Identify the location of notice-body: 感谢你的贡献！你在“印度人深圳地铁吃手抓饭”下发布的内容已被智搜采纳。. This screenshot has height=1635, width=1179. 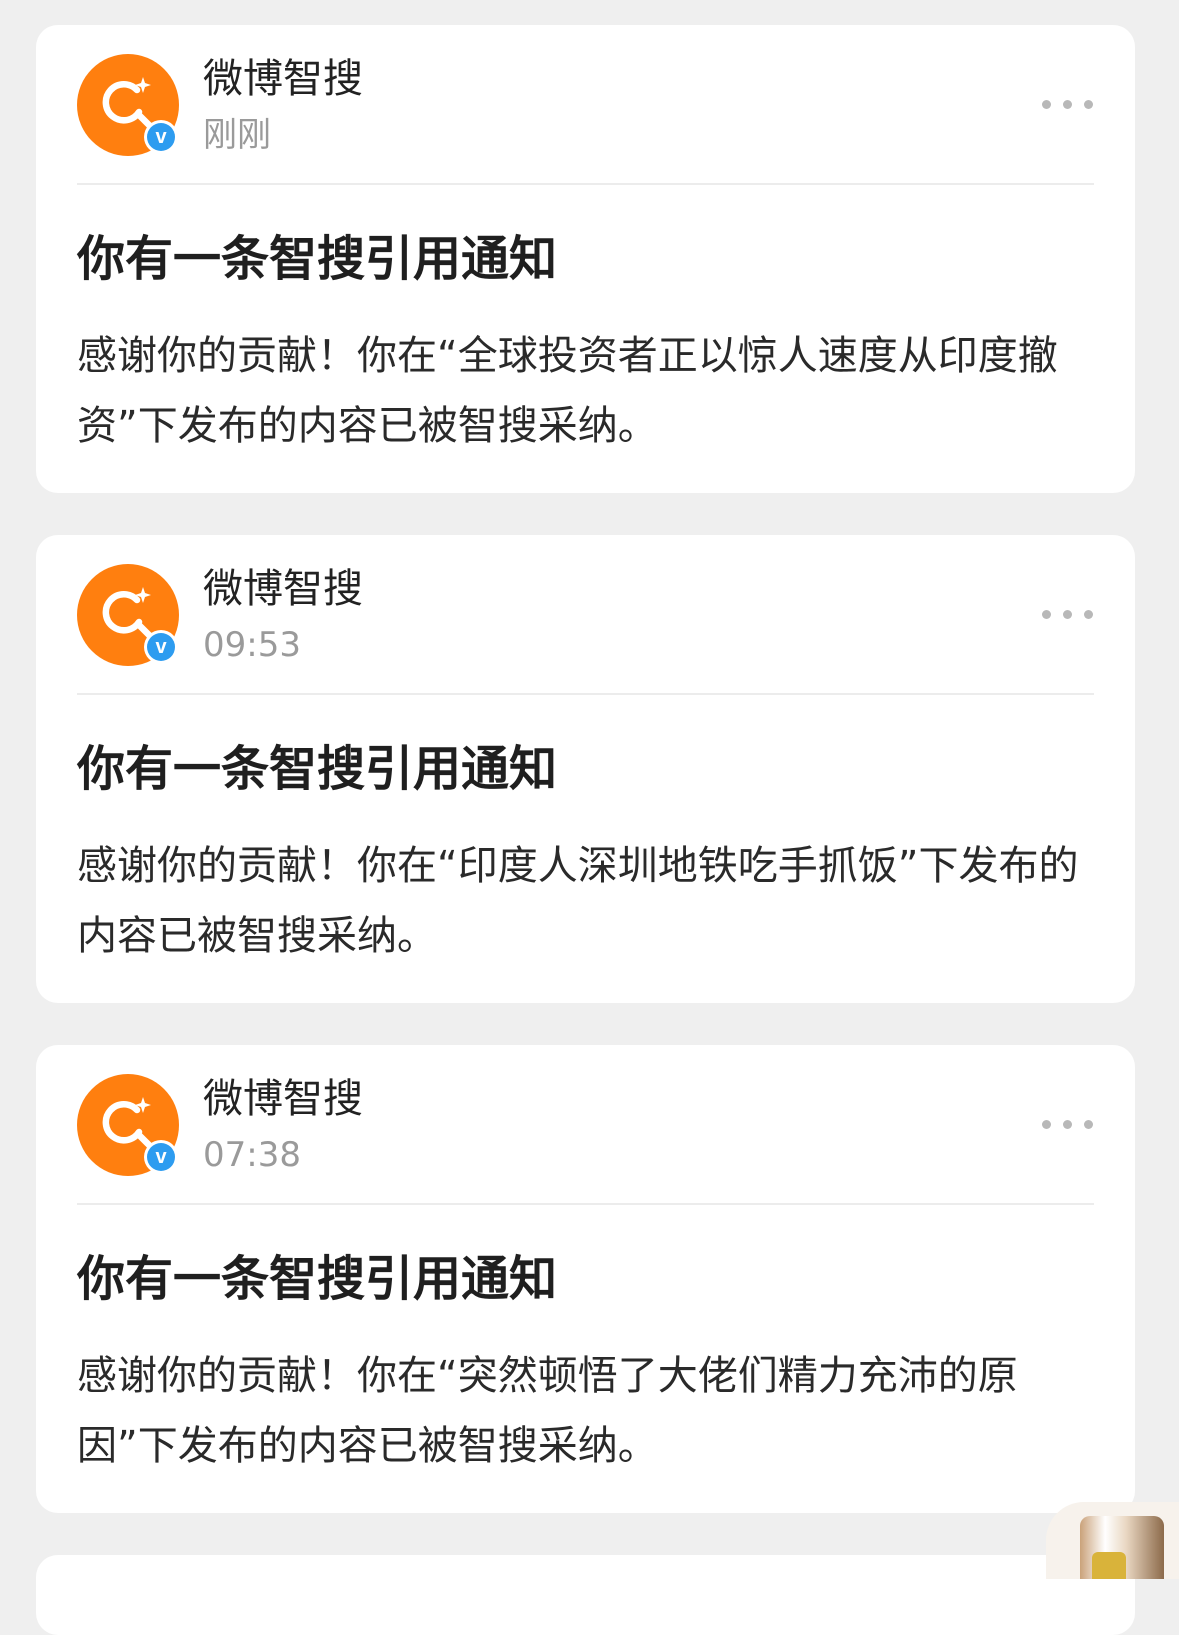
(578, 901).